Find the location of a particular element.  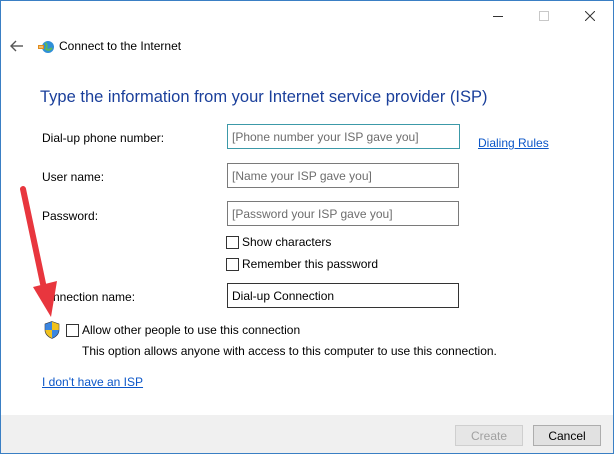

connection-name-label: nnection name: is located at coordinates (94, 297).